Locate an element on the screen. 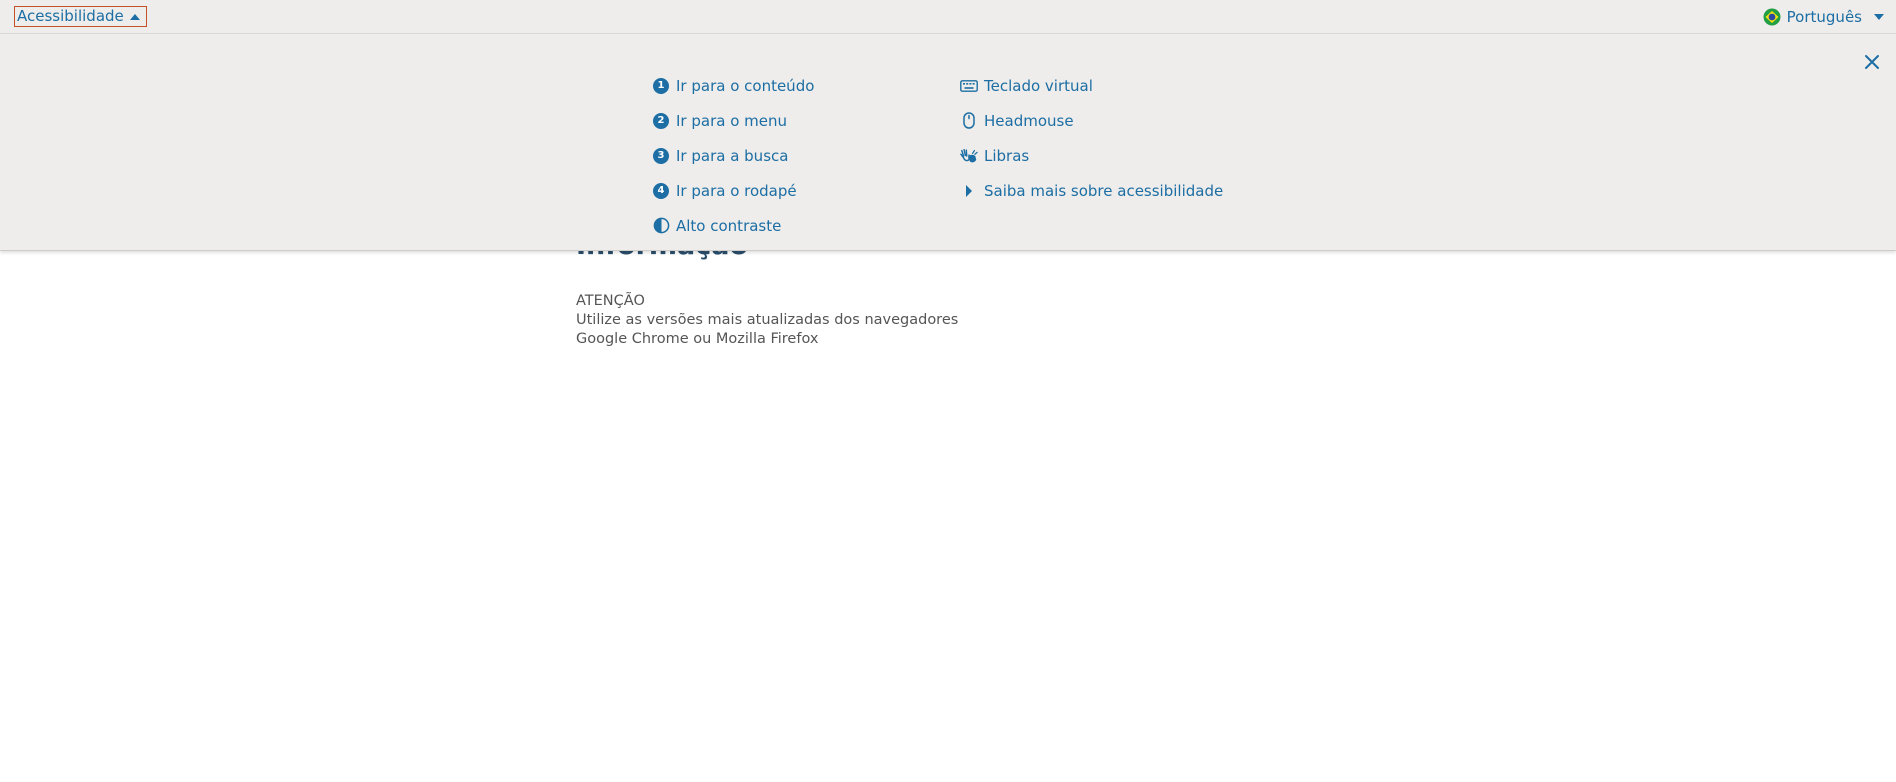 The height and width of the screenshot is (782, 1896). skip-to-search-link: 3 Ir para a busca is located at coordinates (733, 155).